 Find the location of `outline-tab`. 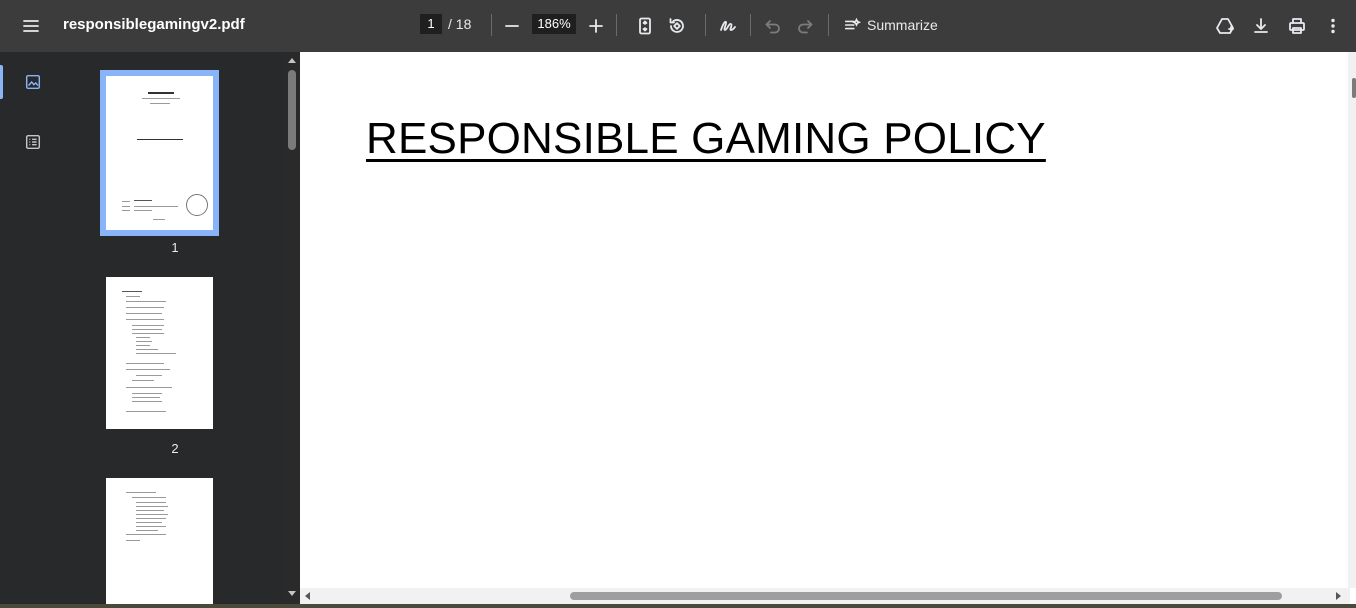

outline-tab is located at coordinates (33, 142).